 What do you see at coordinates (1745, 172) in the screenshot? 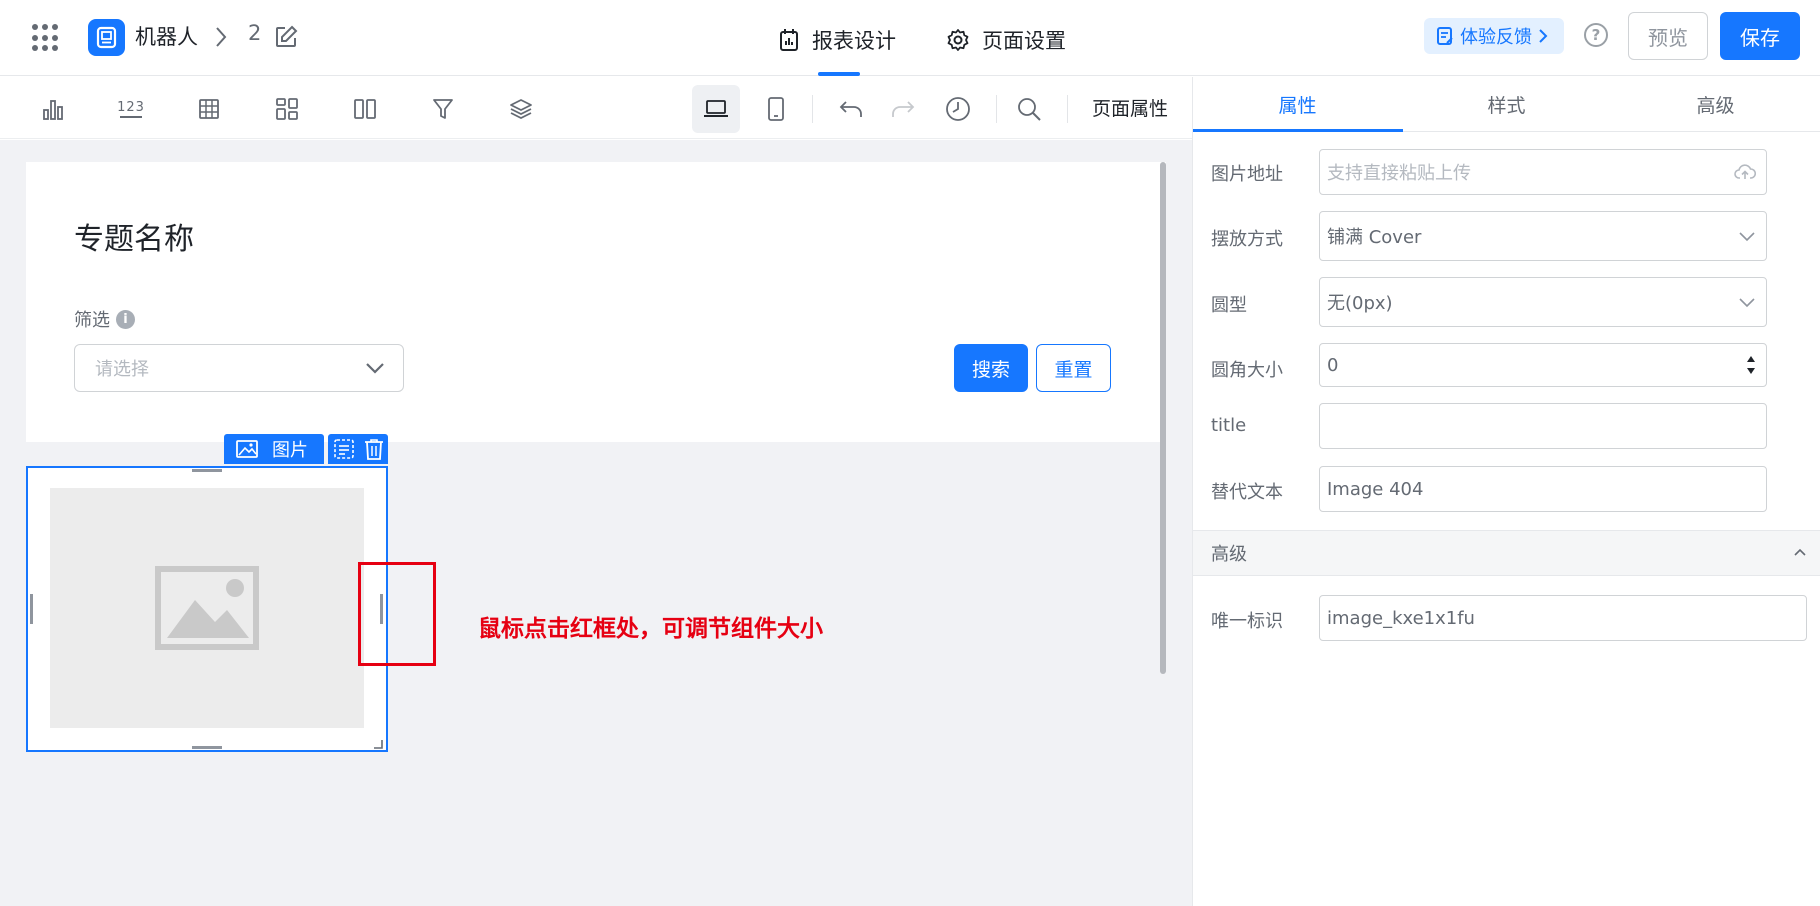
I see `cloud-upload-icon` at bounding box center [1745, 172].